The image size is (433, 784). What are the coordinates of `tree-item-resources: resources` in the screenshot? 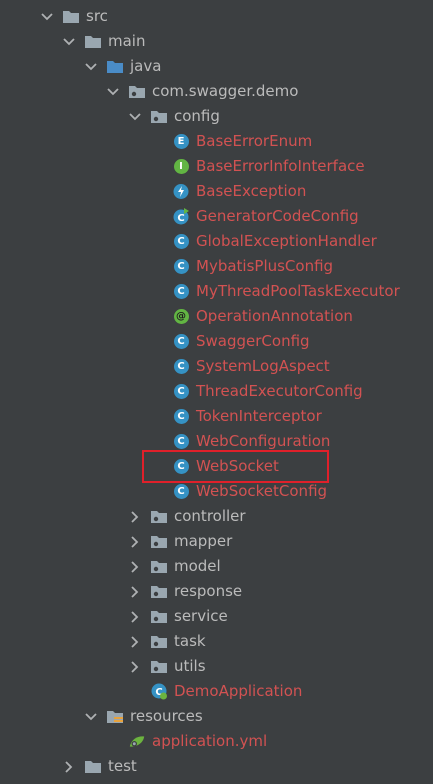 It's located at (216, 716).